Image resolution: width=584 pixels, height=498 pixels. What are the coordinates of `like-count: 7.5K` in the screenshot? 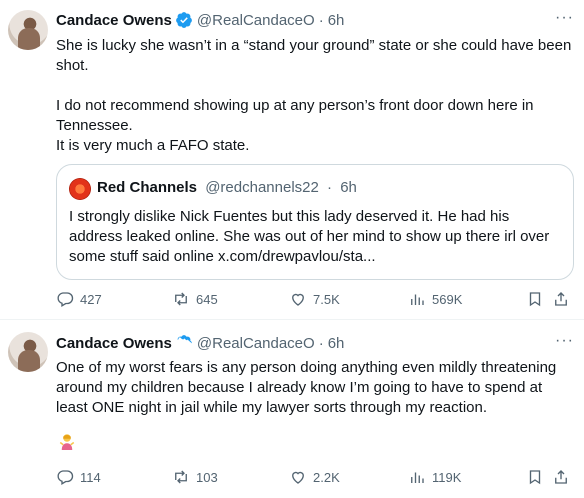 It's located at (326, 299).